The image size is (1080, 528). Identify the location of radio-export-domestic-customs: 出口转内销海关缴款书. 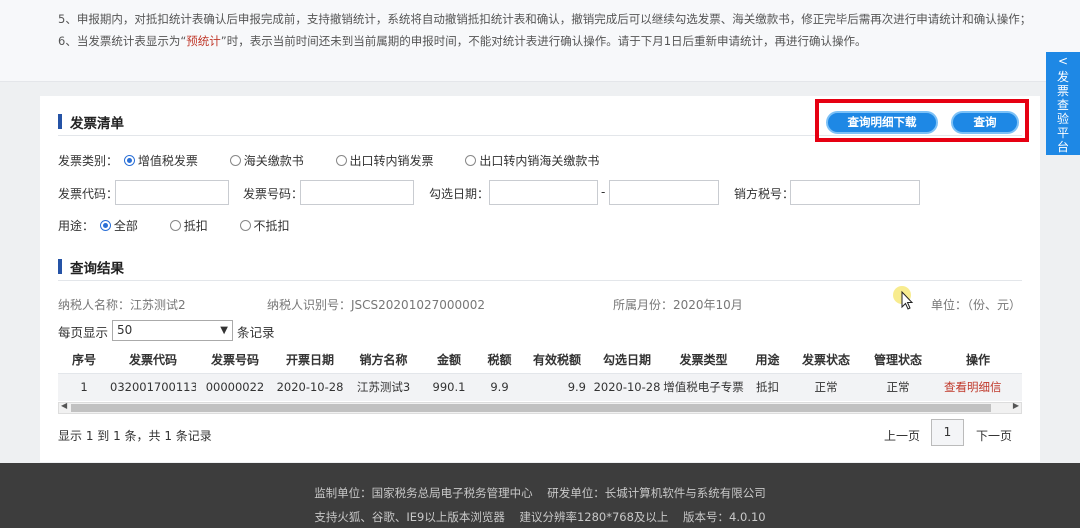
(531, 161).